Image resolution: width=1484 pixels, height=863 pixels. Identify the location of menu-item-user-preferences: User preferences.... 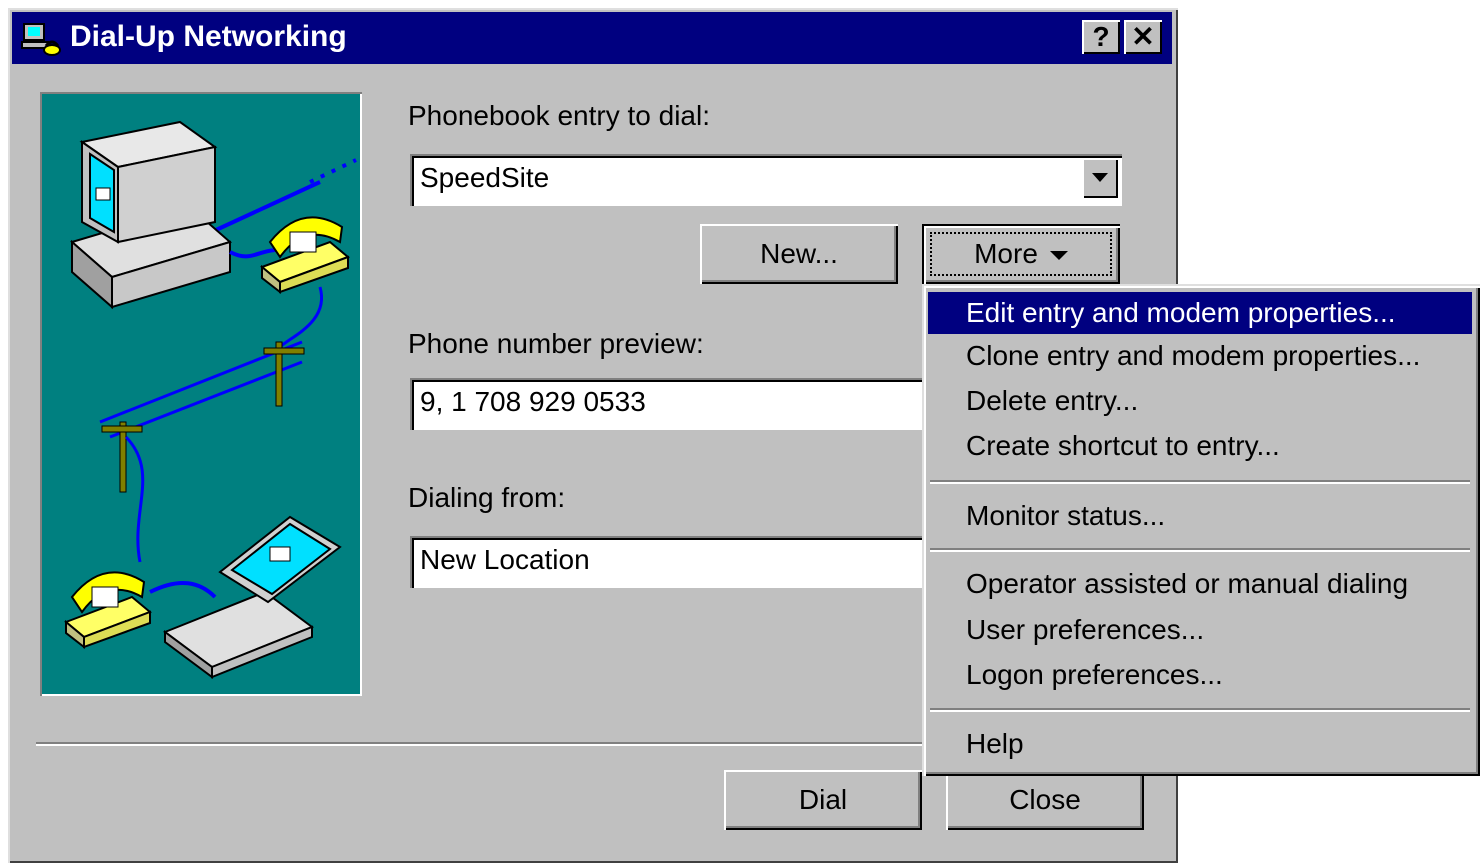
(1200, 630).